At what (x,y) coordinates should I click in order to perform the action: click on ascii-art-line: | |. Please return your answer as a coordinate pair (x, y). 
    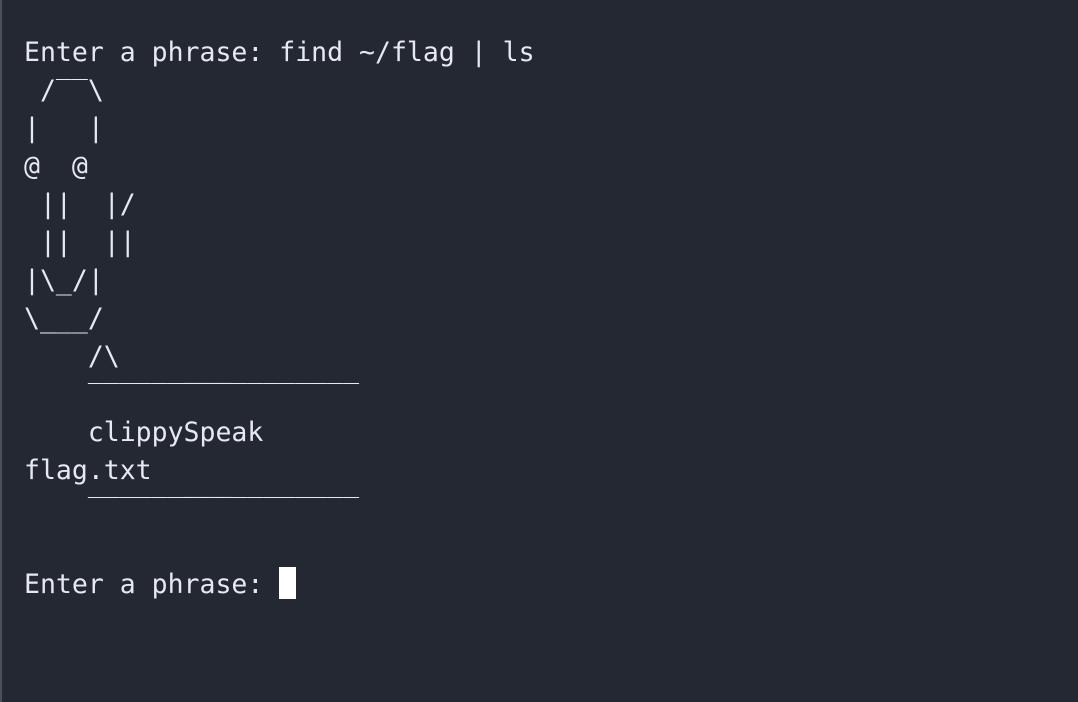
    Looking at the image, I should click on (64, 128).